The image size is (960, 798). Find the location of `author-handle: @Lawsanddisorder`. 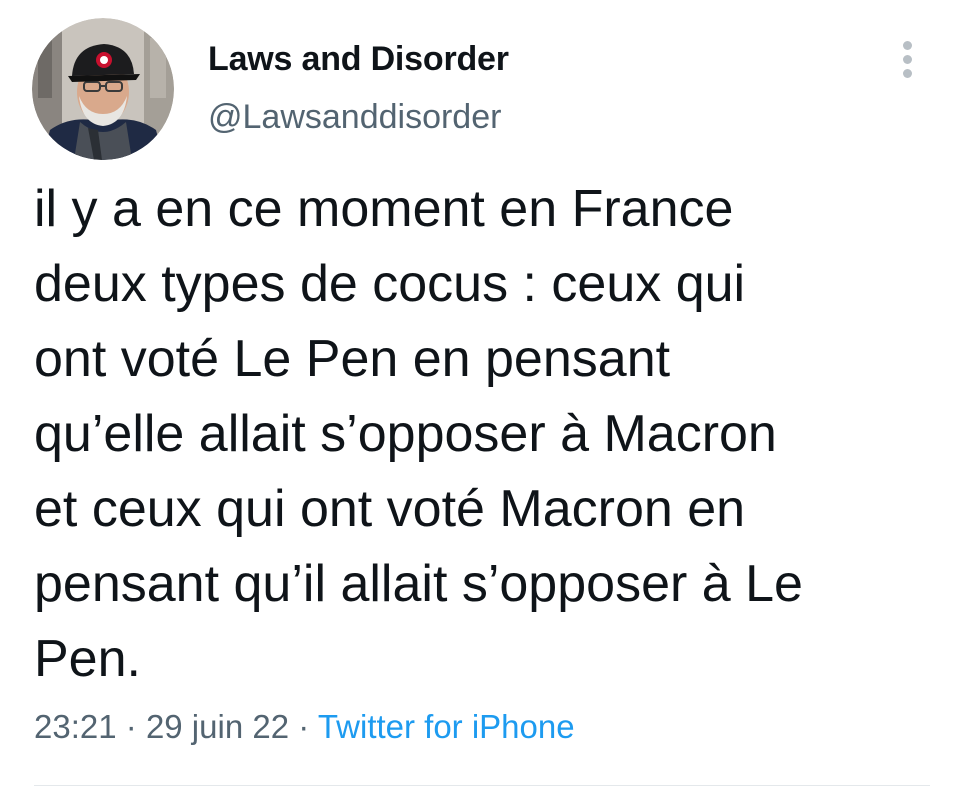

author-handle: @Lawsanddisorder is located at coordinates (354, 117).